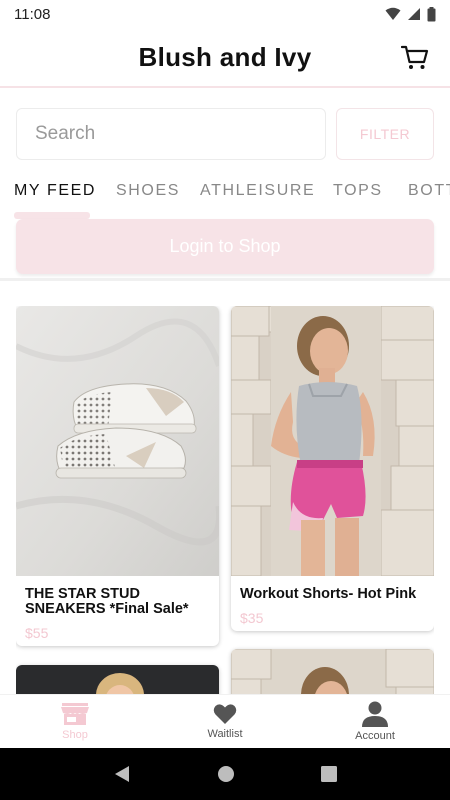 The image size is (450, 800). What do you see at coordinates (171, 134) in the screenshot?
I see `search-input` at bounding box center [171, 134].